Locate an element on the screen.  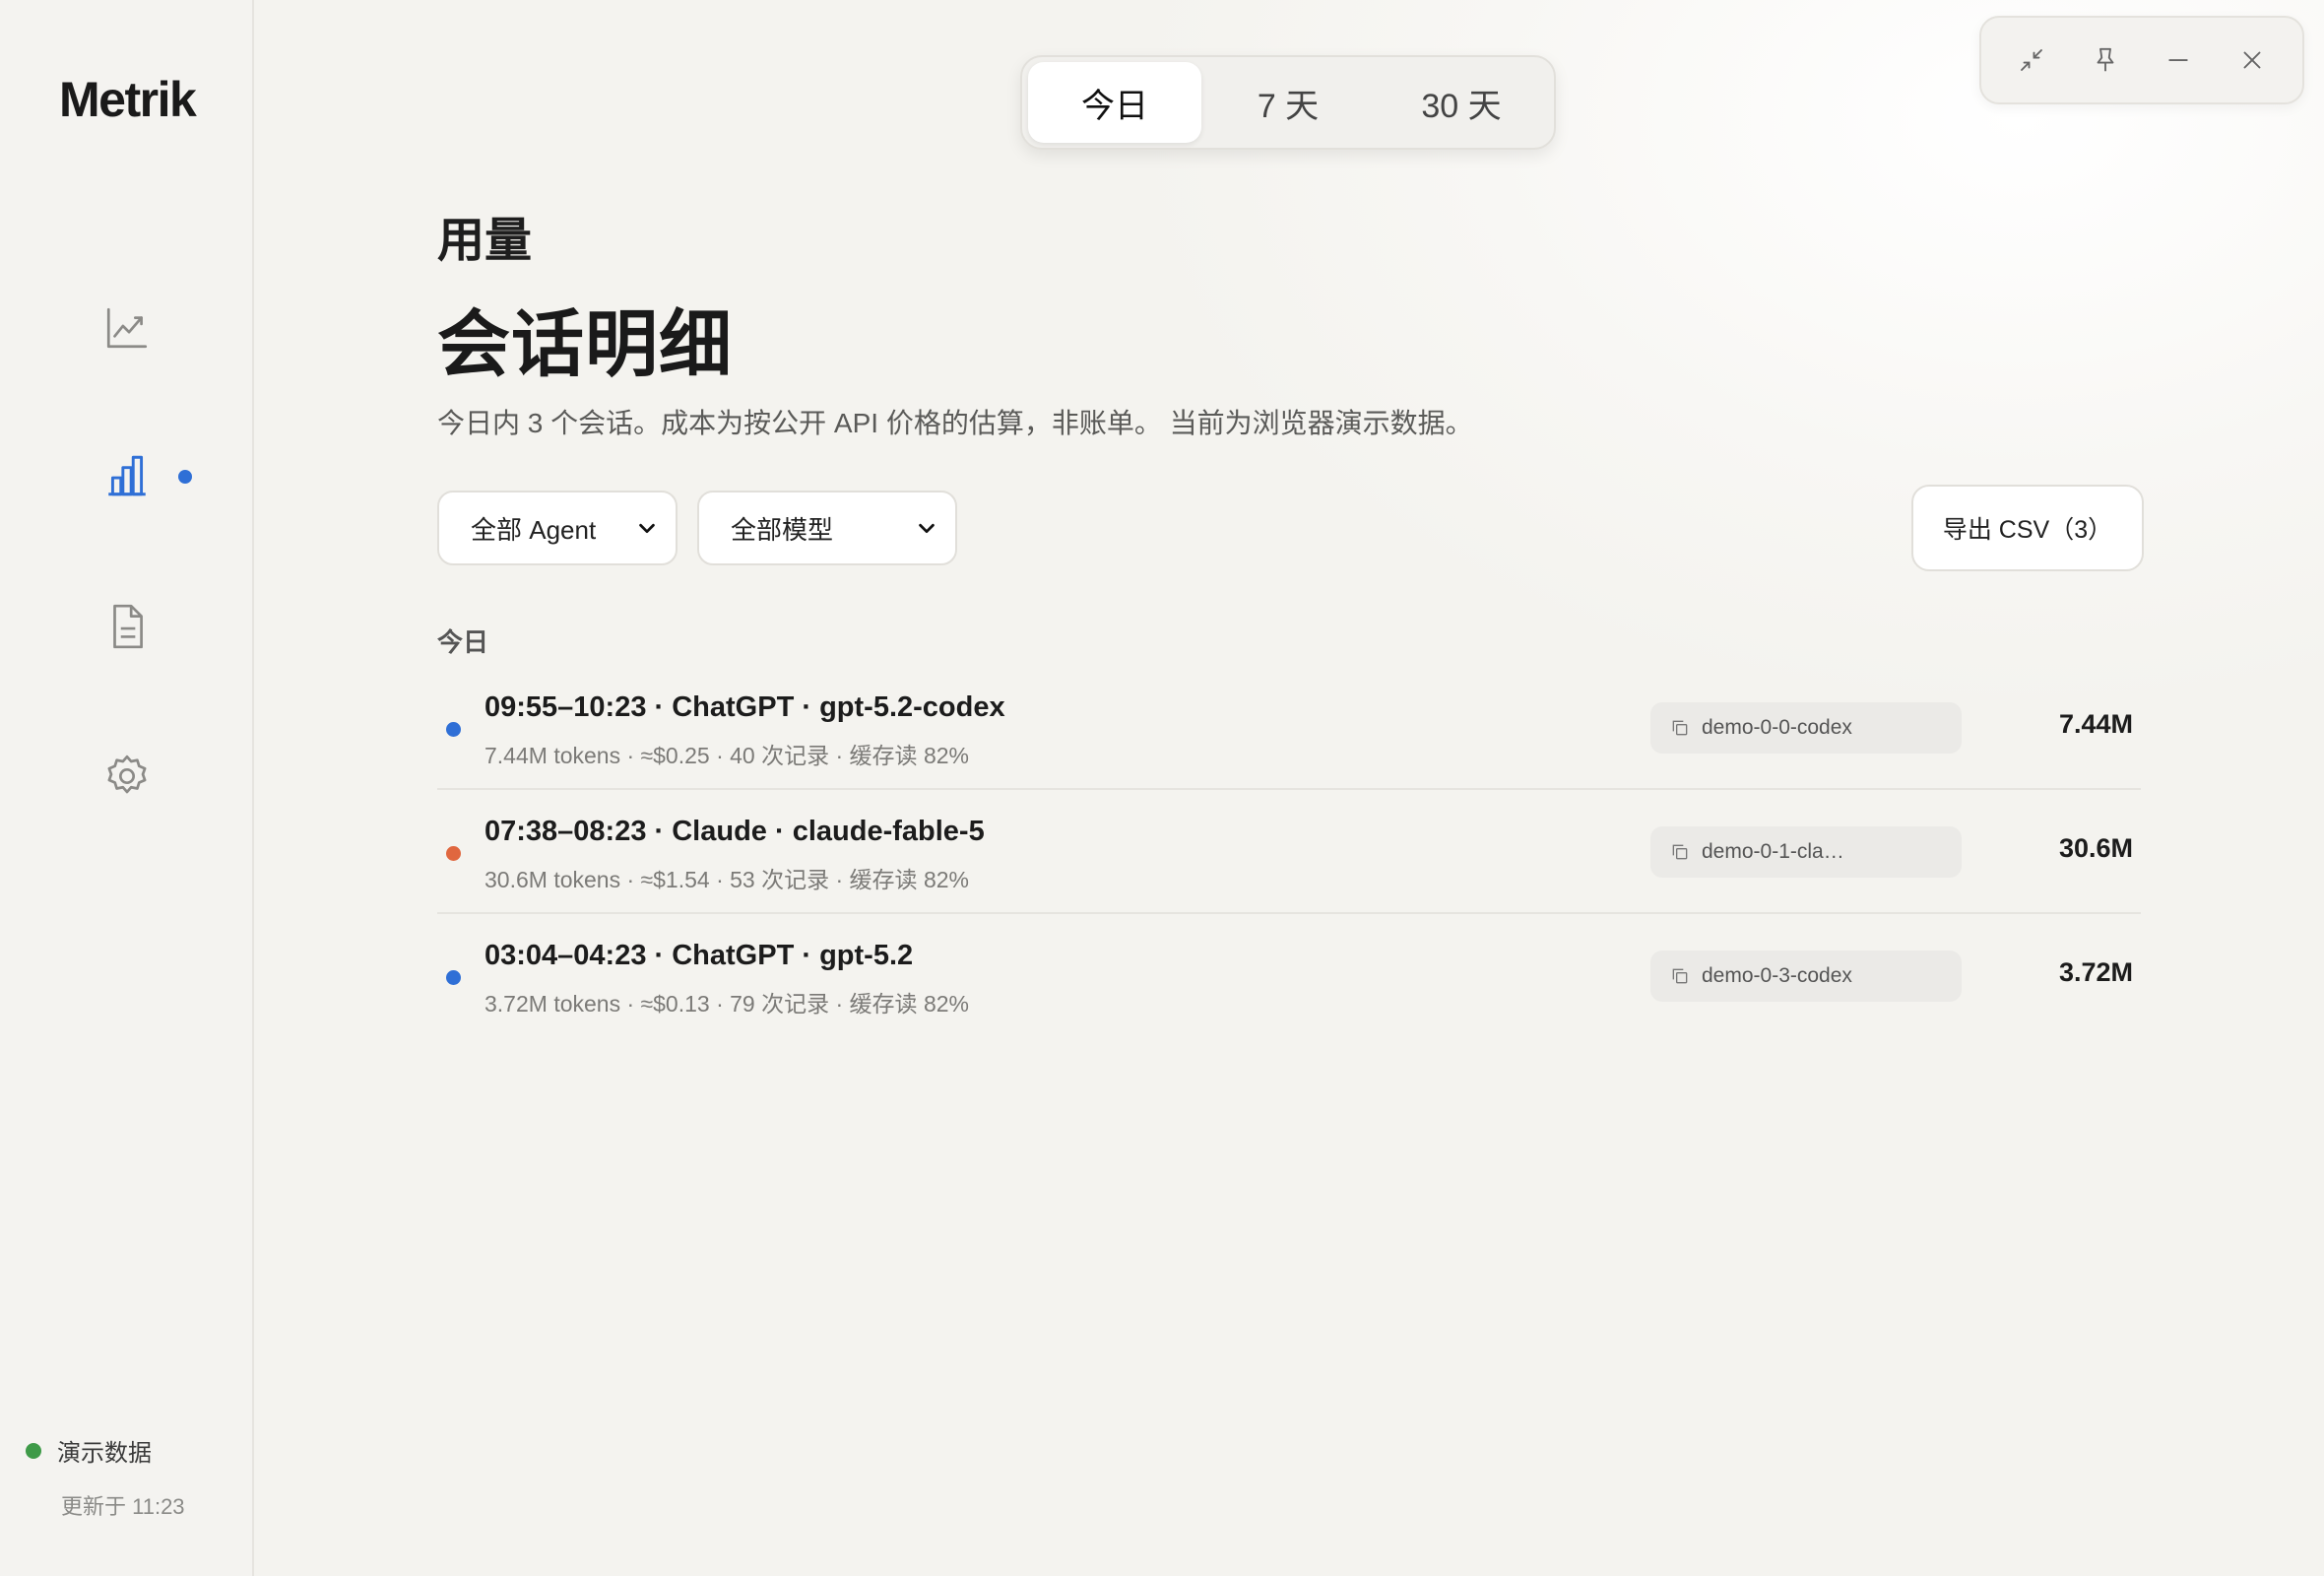
range-tab-today: 今日 is located at coordinates (1115, 102).